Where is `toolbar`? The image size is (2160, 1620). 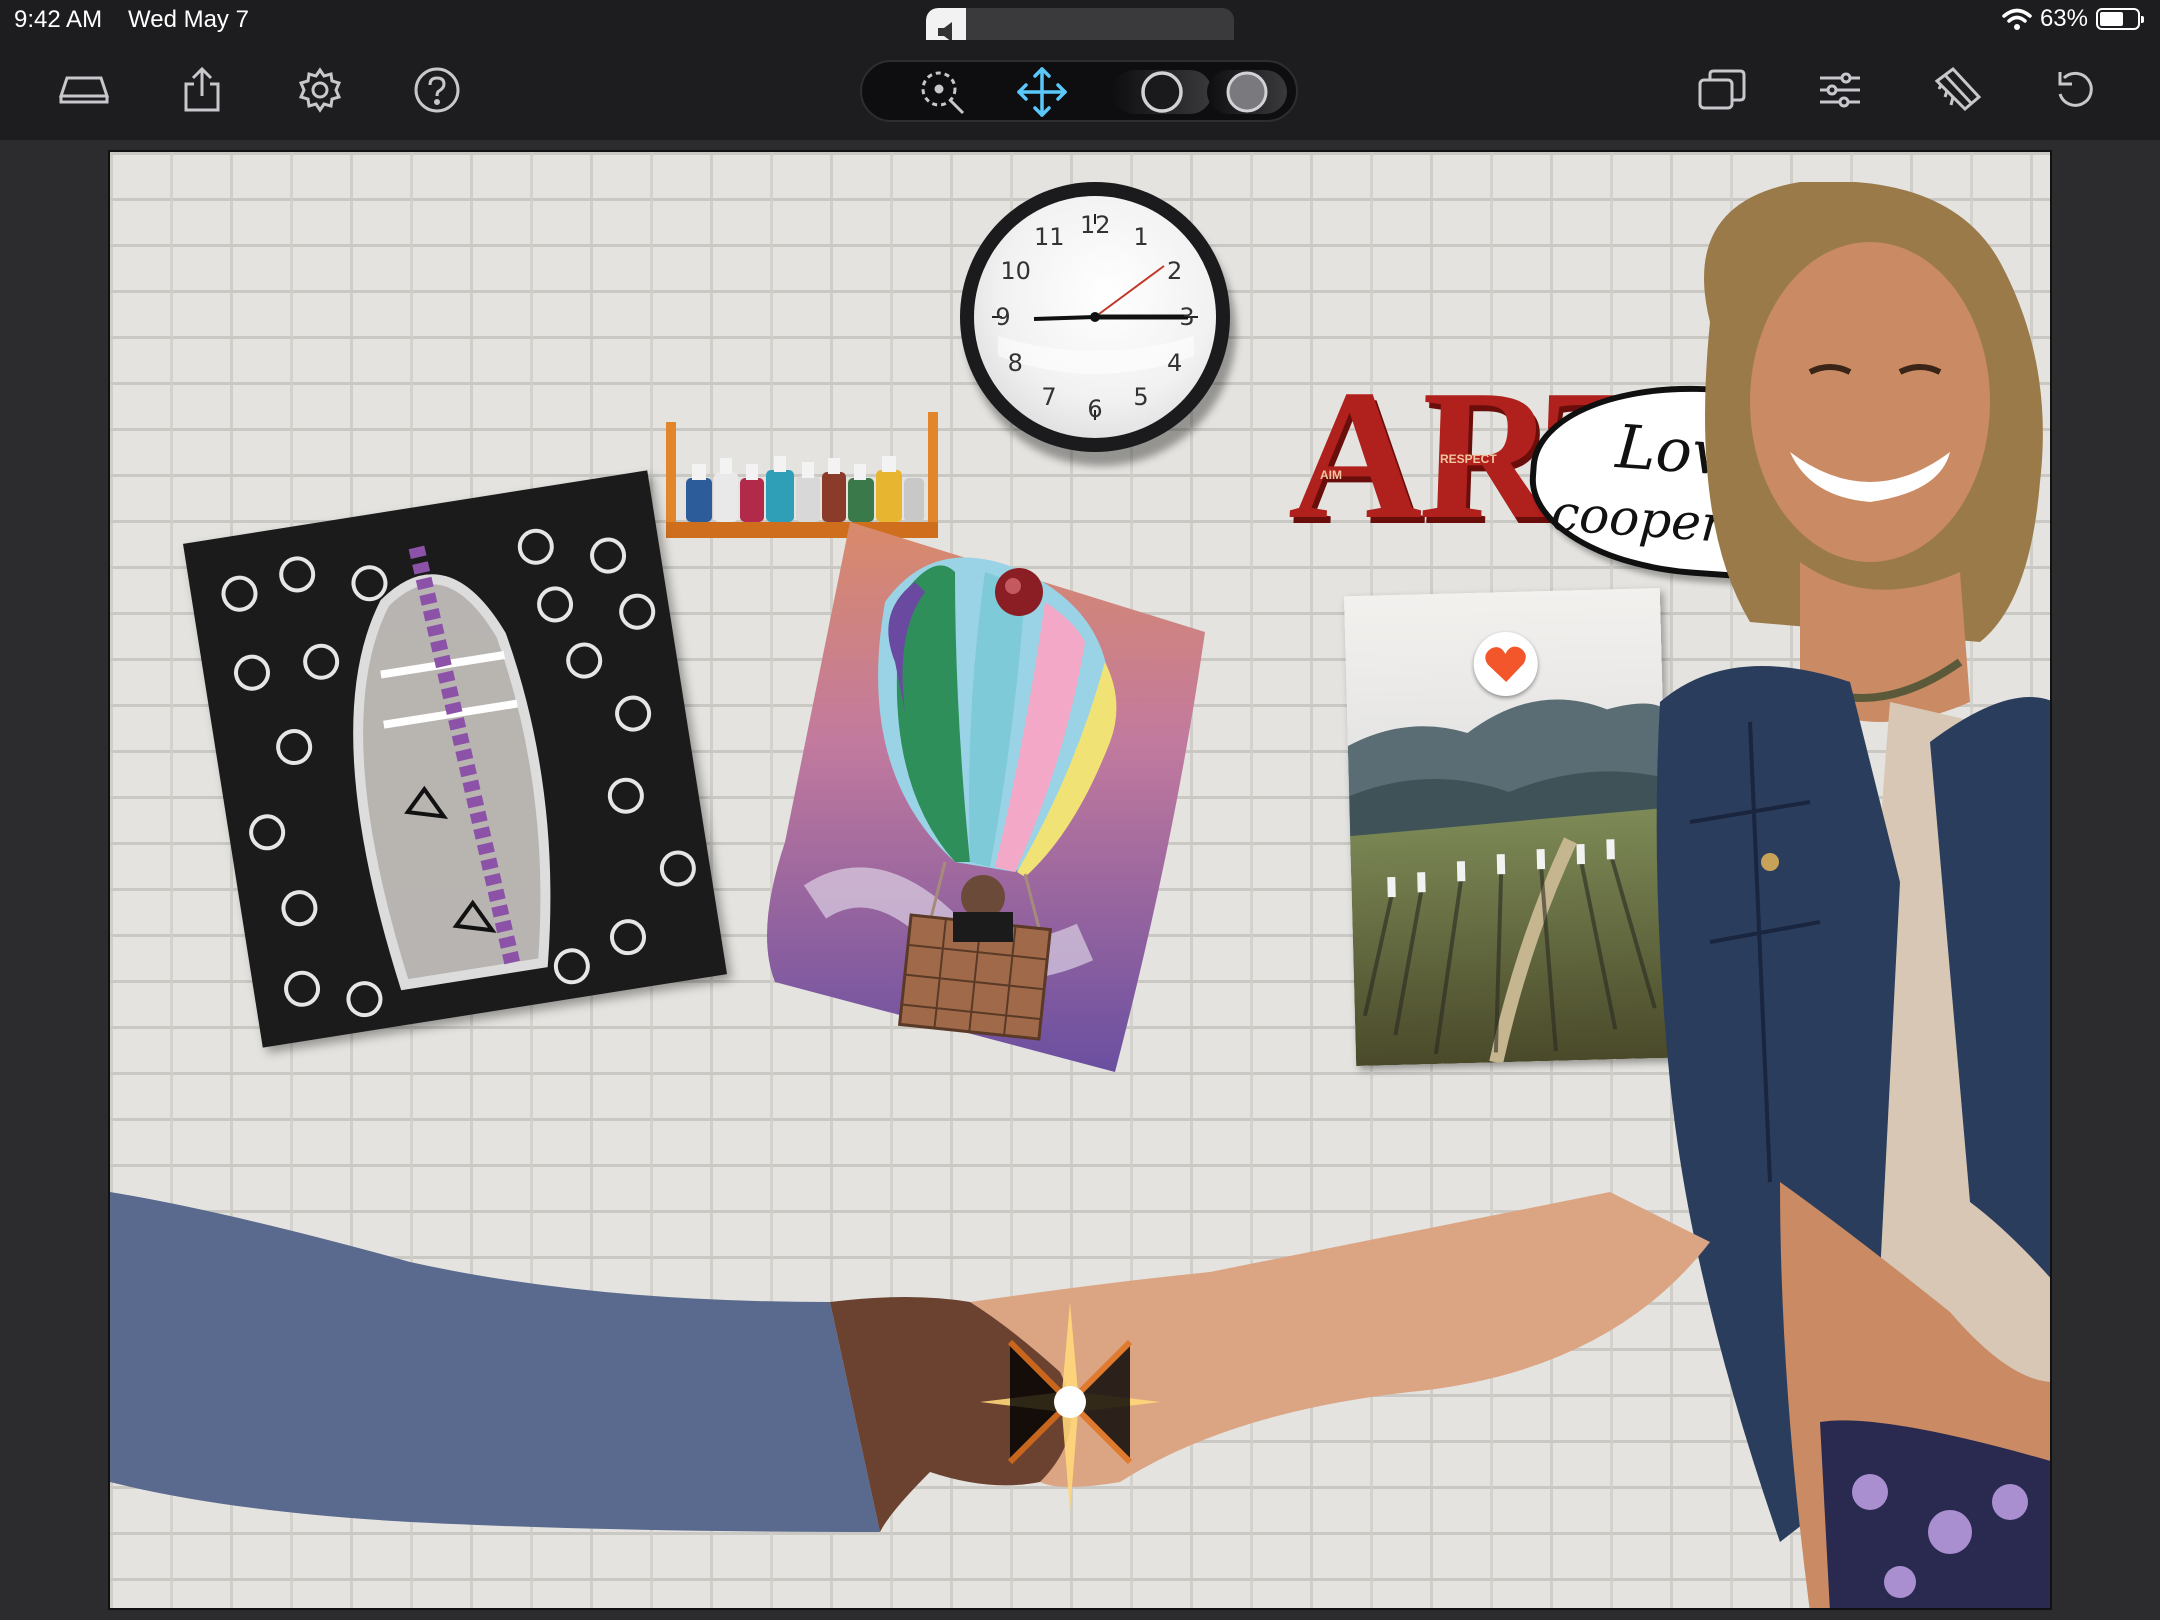
toolbar is located at coordinates (1080, 90).